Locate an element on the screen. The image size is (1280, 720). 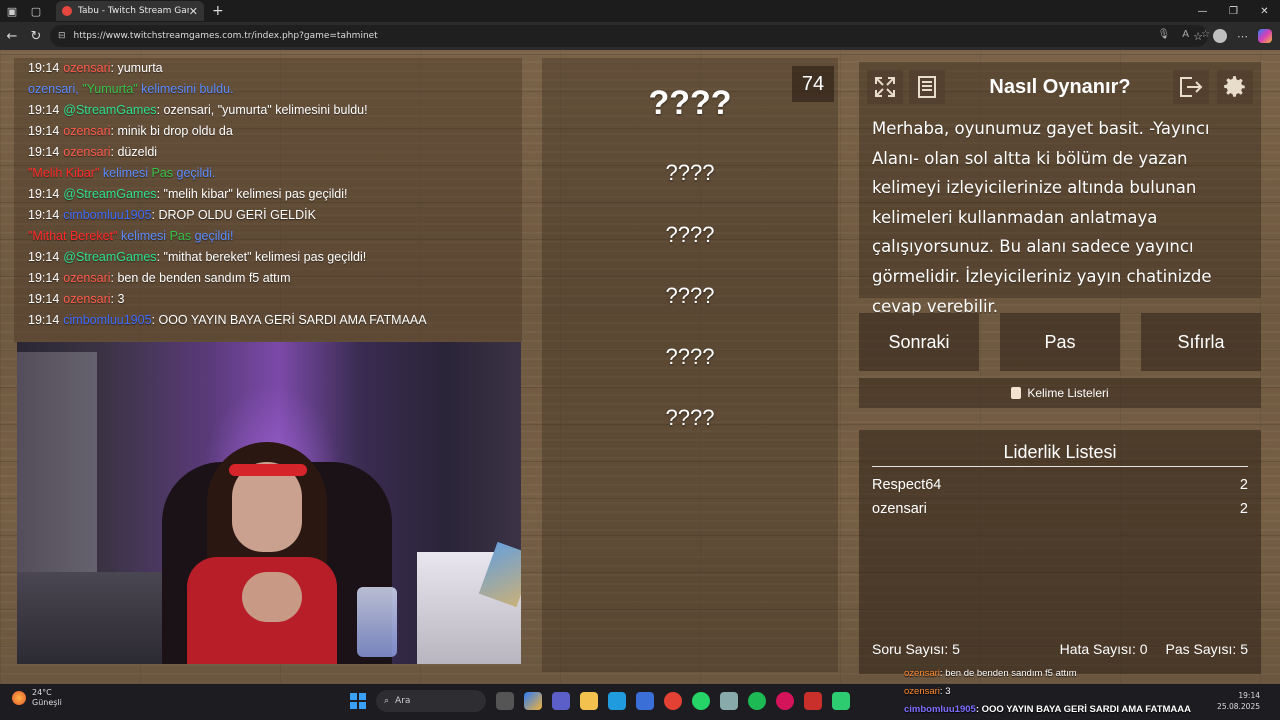
search-icon: ⌕ is located at coordinates (387, 701).